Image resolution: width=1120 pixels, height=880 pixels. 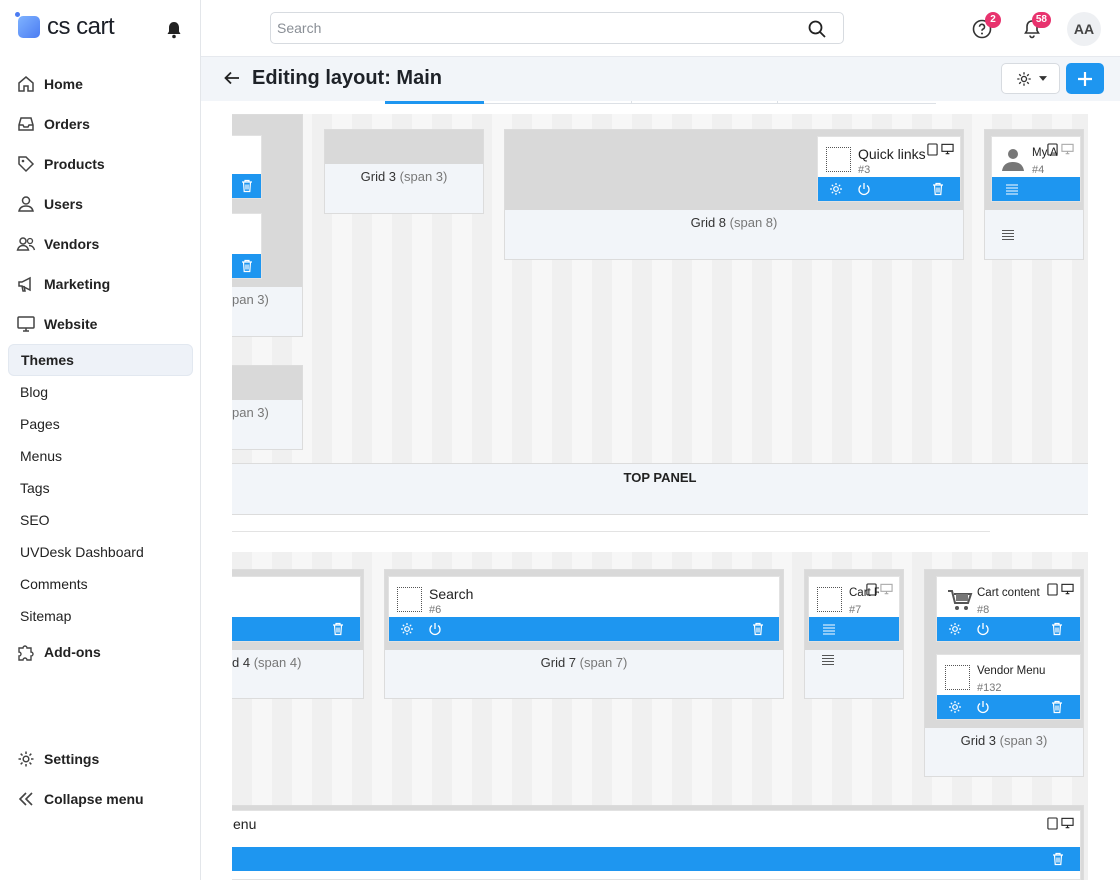 What do you see at coordinates (1011, 671) in the screenshot?
I see `block-name: Vendor Menu` at bounding box center [1011, 671].